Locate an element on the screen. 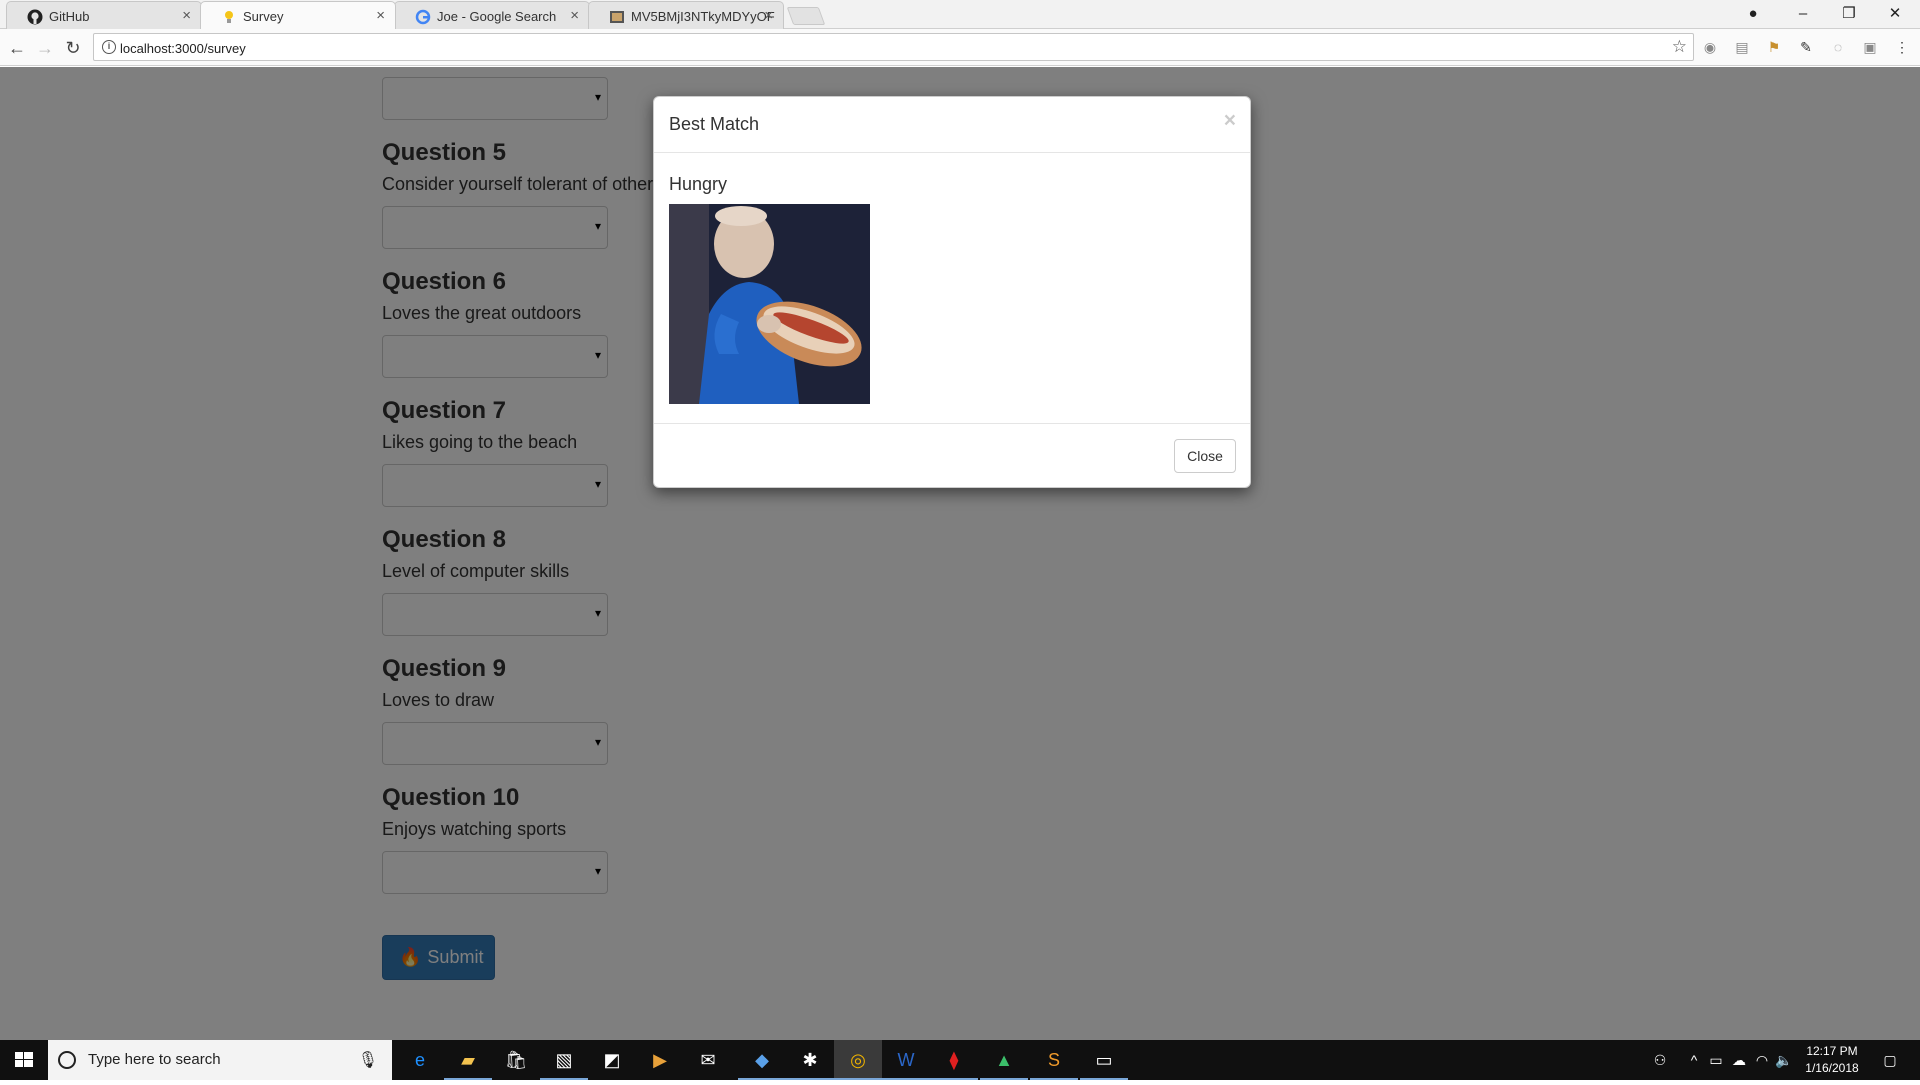 The image size is (1920, 1085). bookmark-star-icon: ☆ is located at coordinates (1679, 47).